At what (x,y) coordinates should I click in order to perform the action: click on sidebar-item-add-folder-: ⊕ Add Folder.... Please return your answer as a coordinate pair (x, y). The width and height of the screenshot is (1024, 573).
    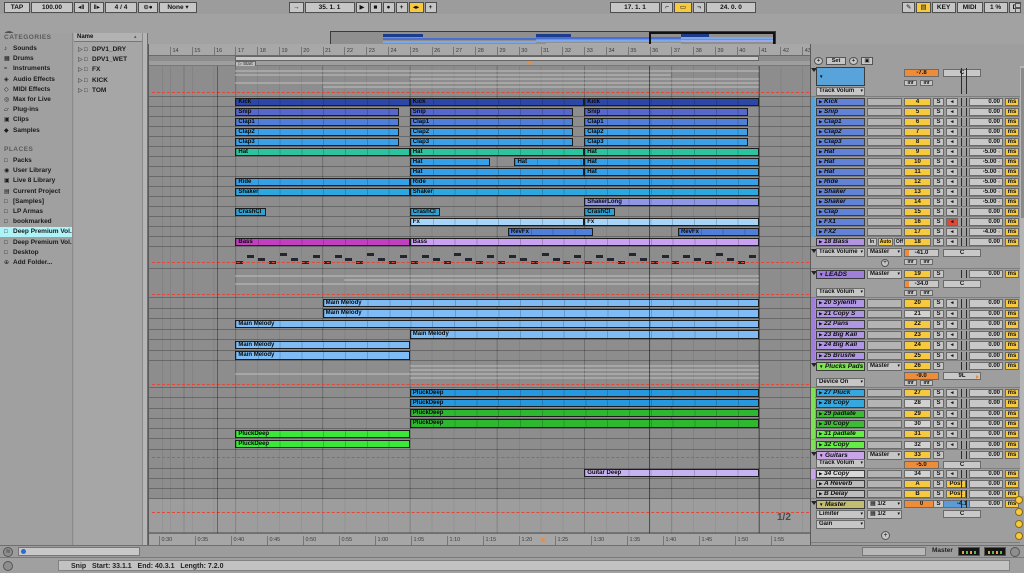
    Looking at the image, I should click on (36, 263).